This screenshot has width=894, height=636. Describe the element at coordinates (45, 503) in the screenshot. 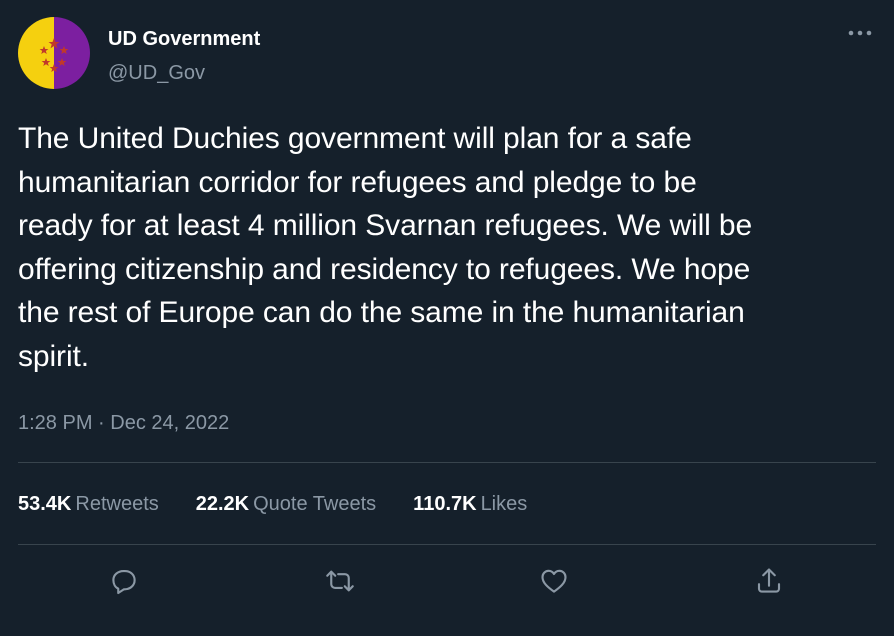

I see `retweets-count: 53.4K` at that location.